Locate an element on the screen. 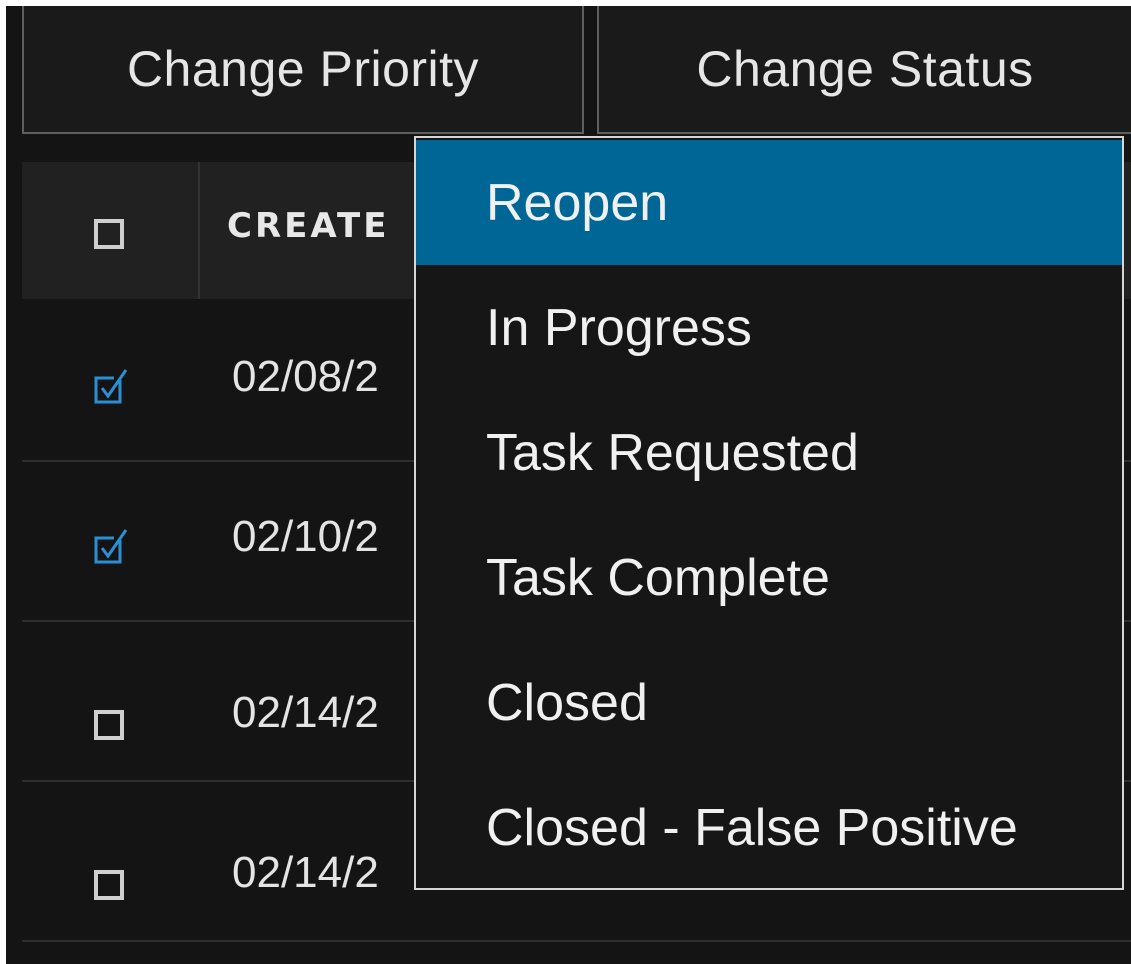 This screenshot has width=1131, height=964. row-separator is located at coordinates (576, 941).